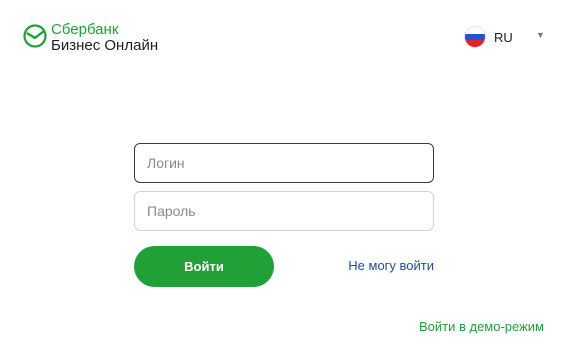 This screenshot has height=360, width=573. Describe the element at coordinates (35, 36) in the screenshot. I see `sber-logo-icon` at that location.